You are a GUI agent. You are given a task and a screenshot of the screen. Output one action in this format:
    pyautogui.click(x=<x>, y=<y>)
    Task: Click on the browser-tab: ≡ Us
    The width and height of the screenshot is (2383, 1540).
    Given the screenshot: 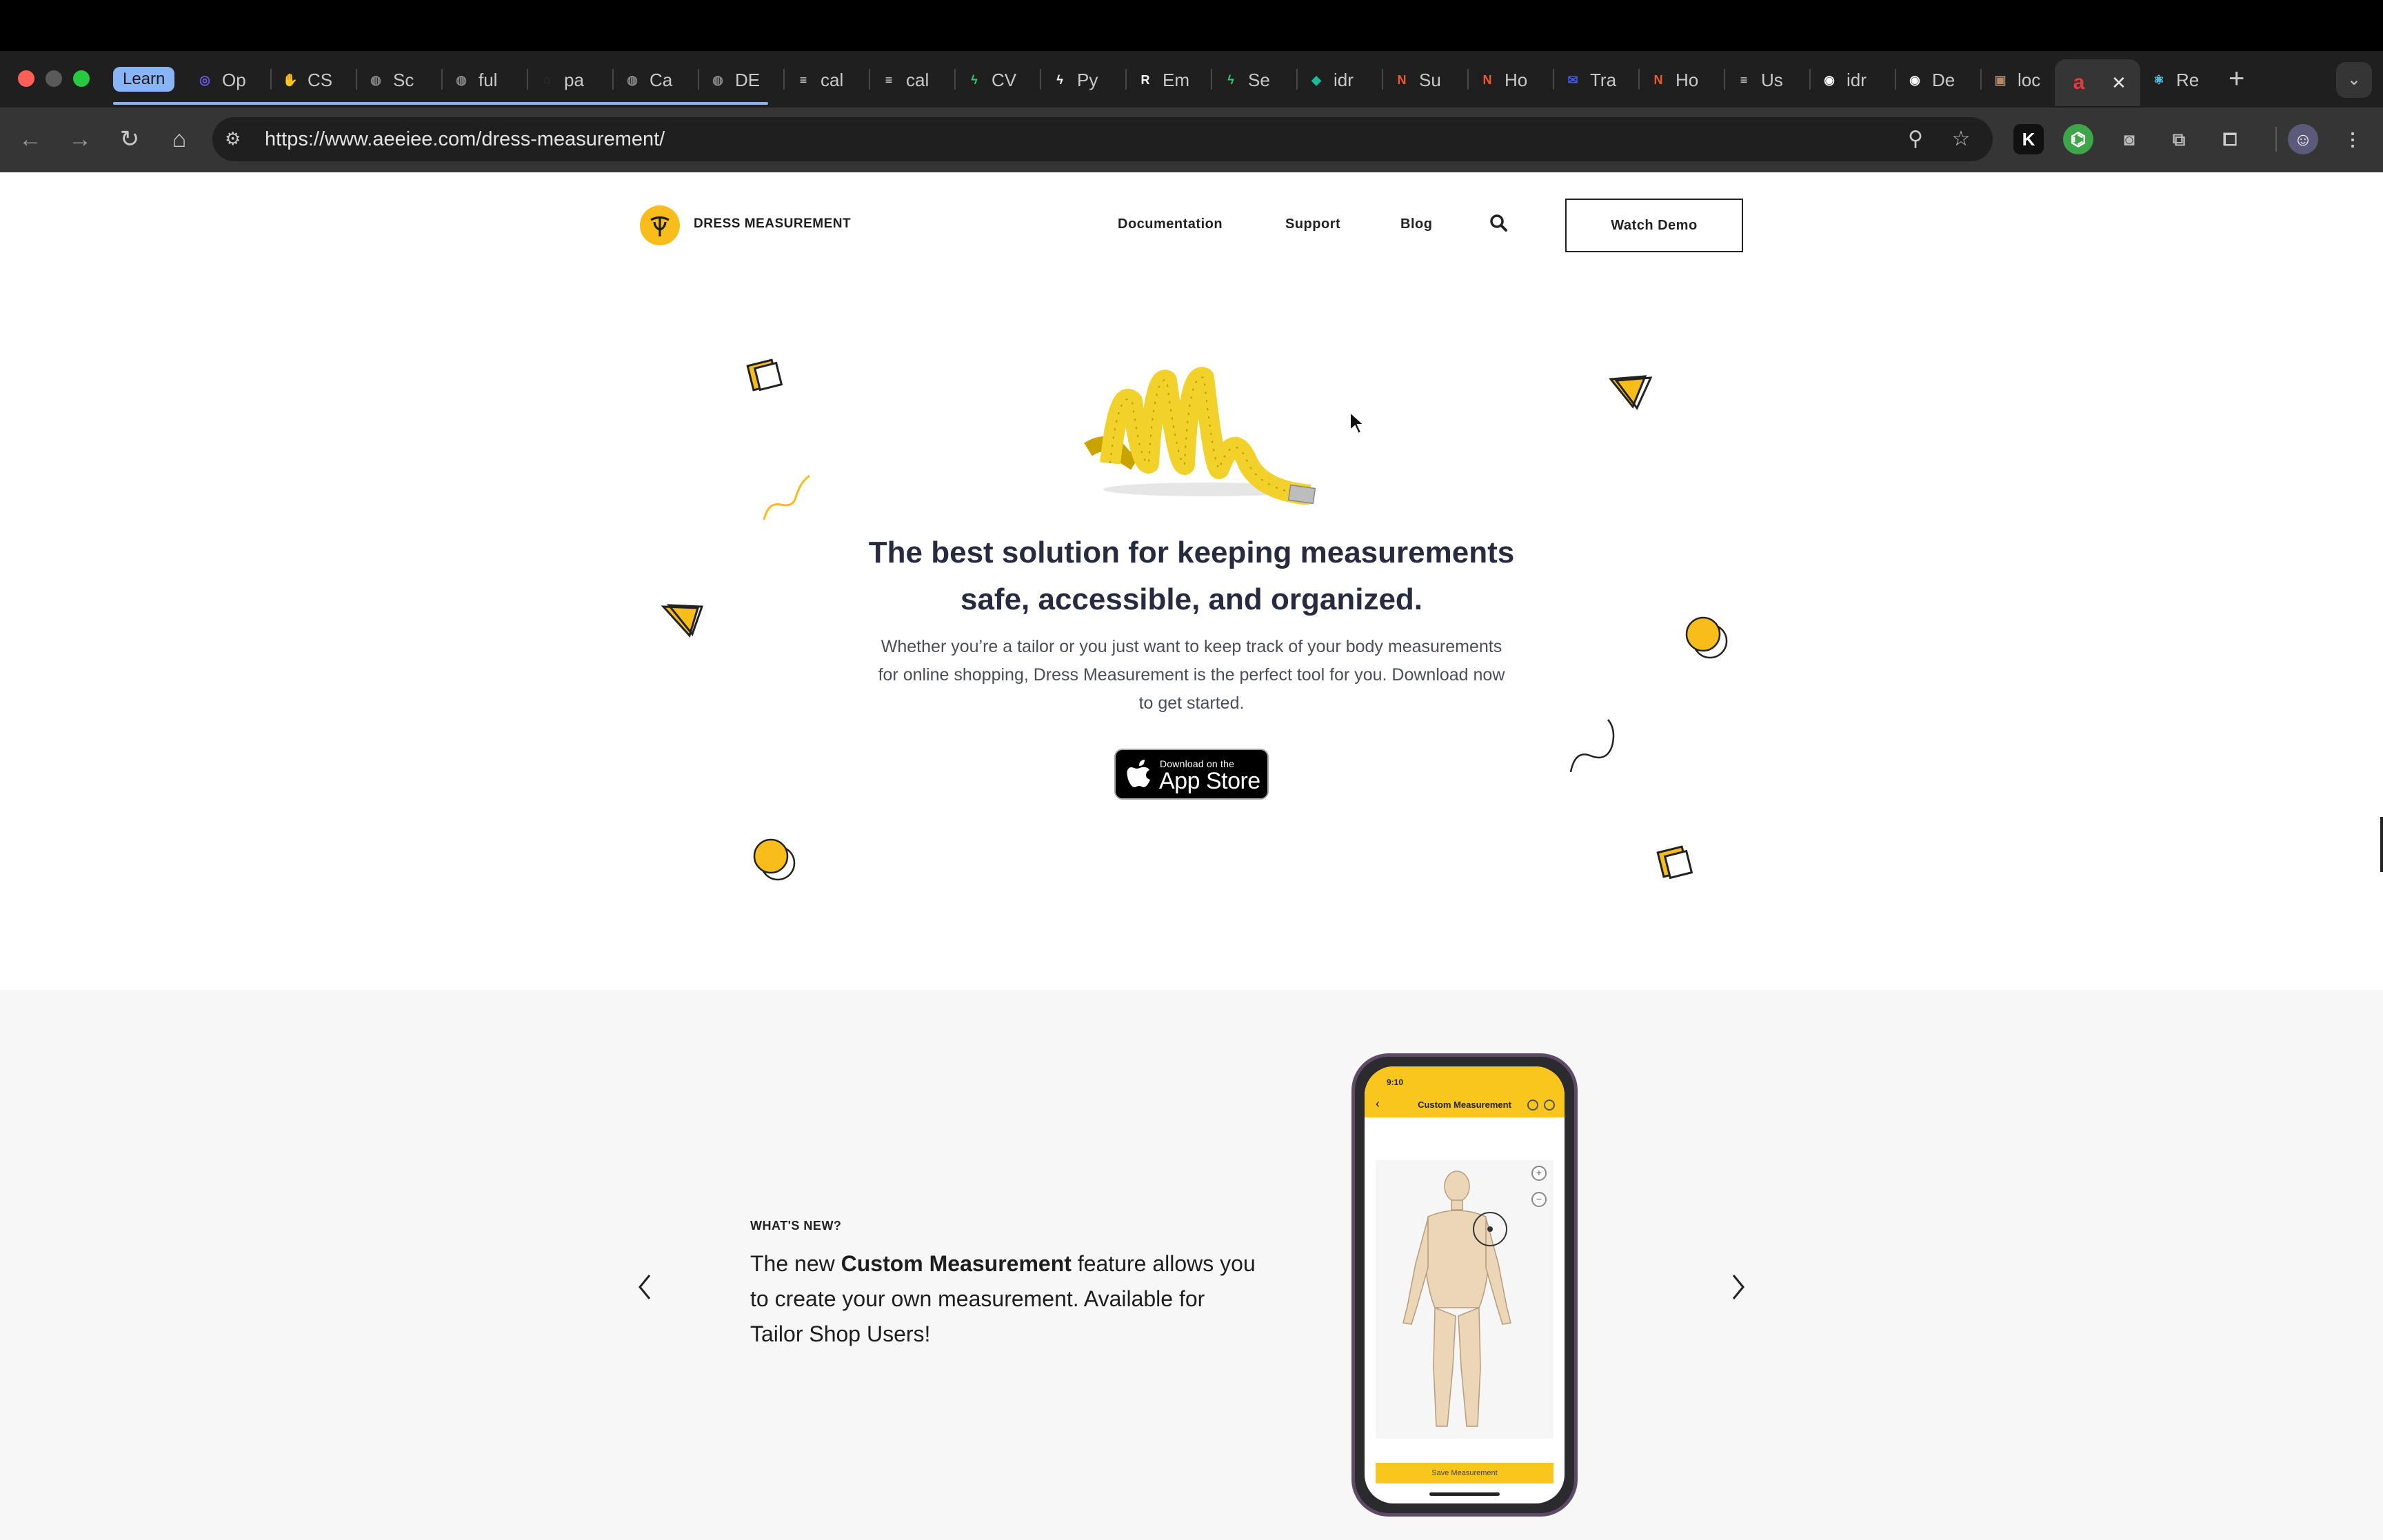 What is the action you would take?
    pyautogui.click(x=1758, y=80)
    